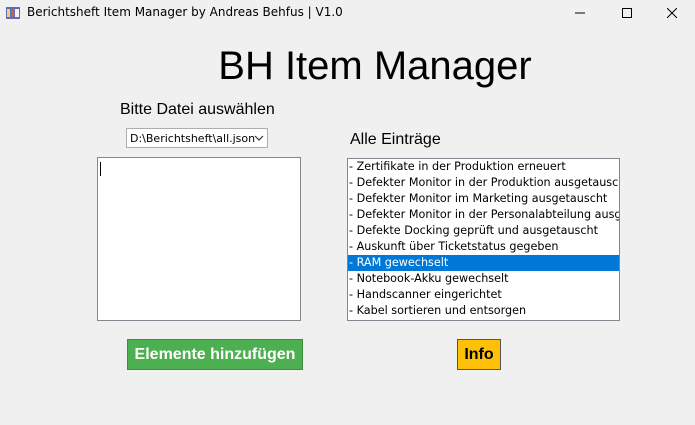 This screenshot has height=425, width=695. I want to click on maximize-icon, so click(627, 13).